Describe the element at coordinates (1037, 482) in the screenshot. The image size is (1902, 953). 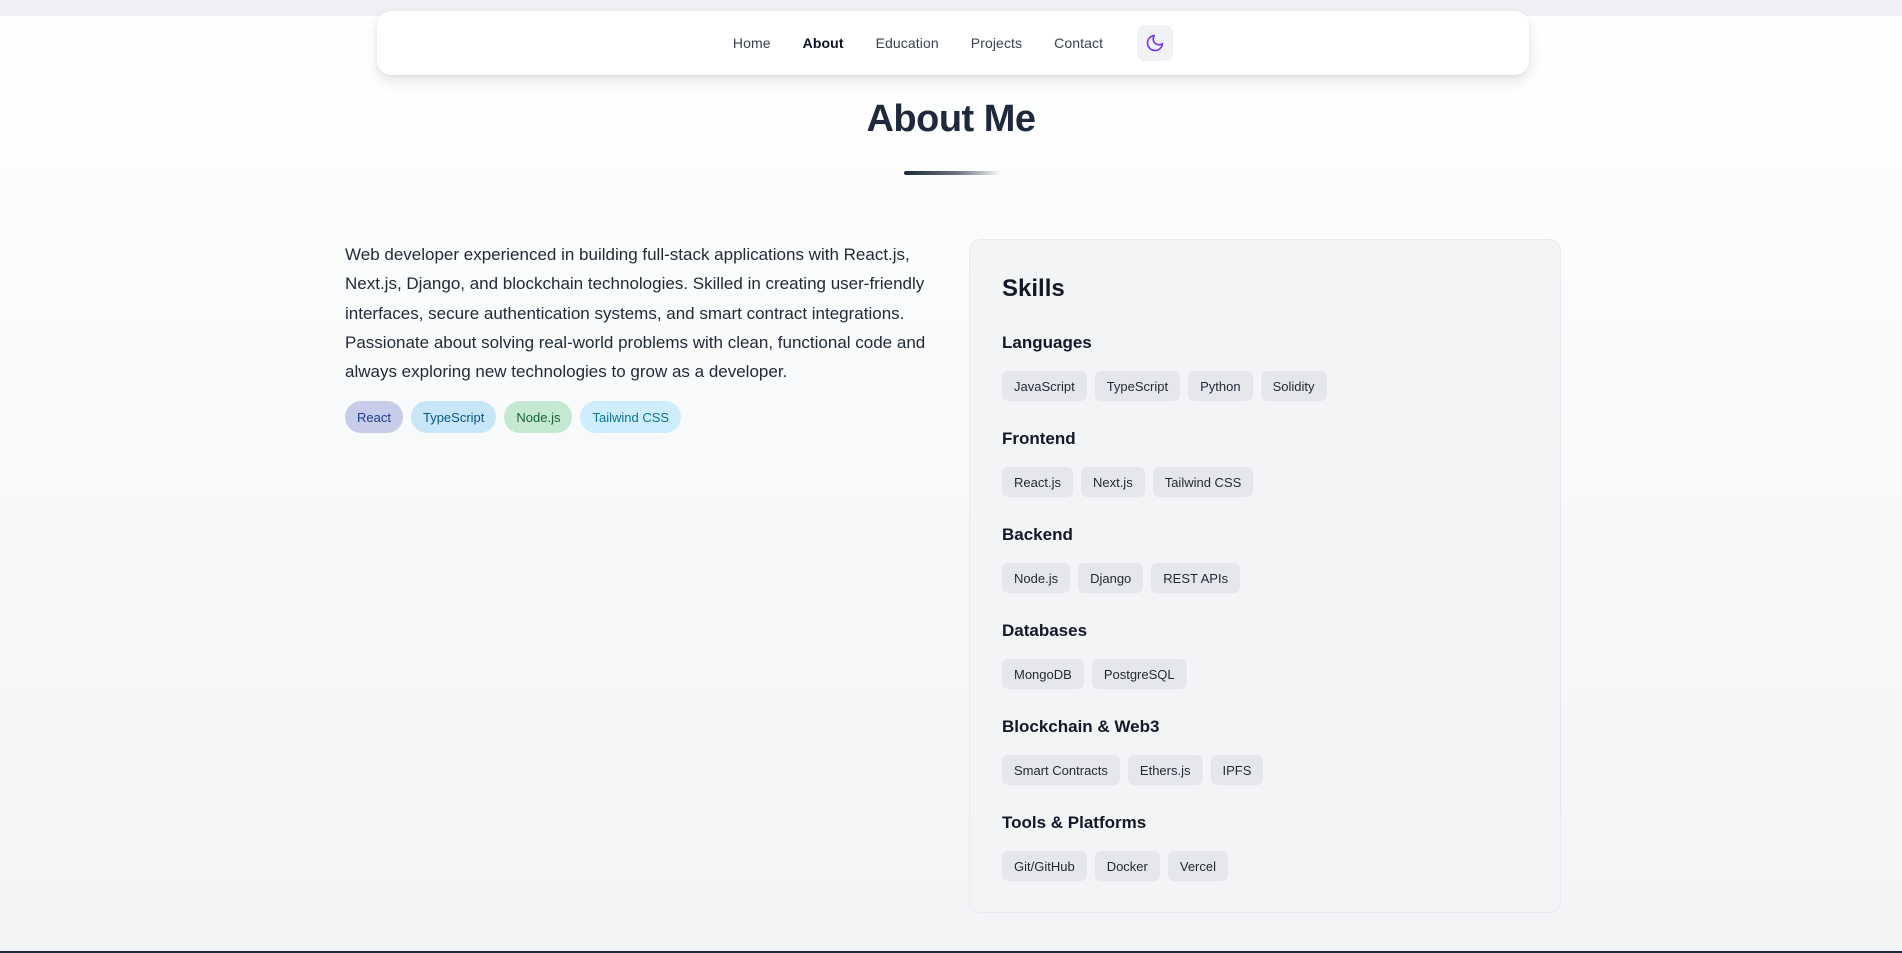
I see `skill-chip: React.js` at that location.